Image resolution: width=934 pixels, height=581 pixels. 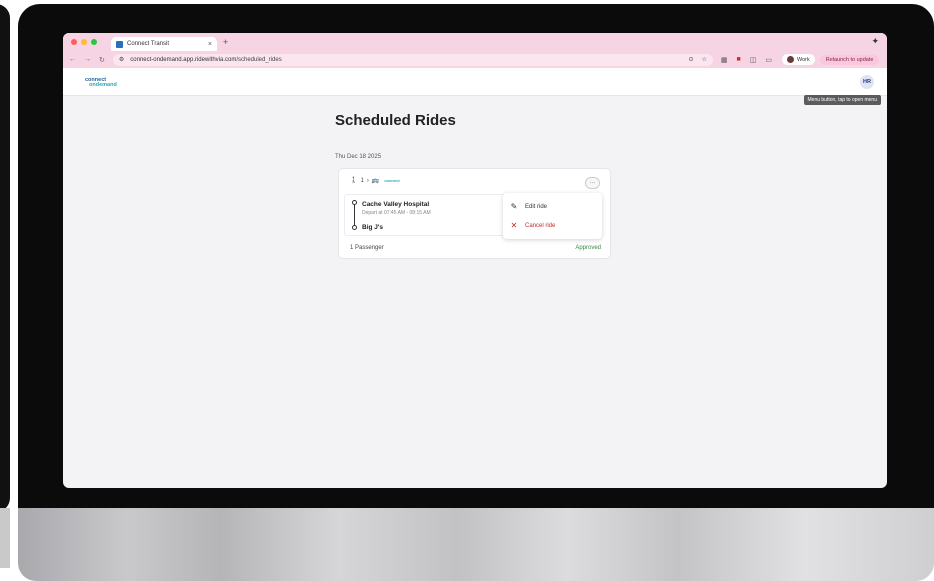 What do you see at coordinates (475, 82) in the screenshot?
I see `app-header: connect ondemand HR` at bounding box center [475, 82].